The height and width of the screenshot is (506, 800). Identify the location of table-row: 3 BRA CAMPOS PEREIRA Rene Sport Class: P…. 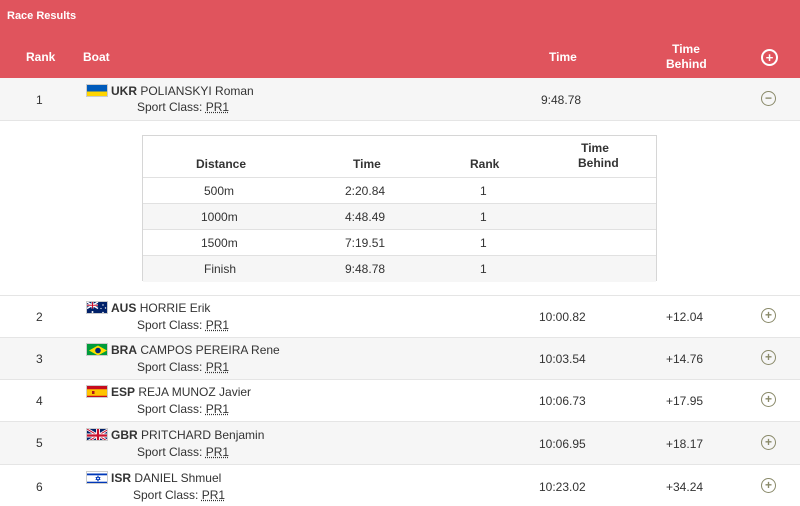
(400, 359).